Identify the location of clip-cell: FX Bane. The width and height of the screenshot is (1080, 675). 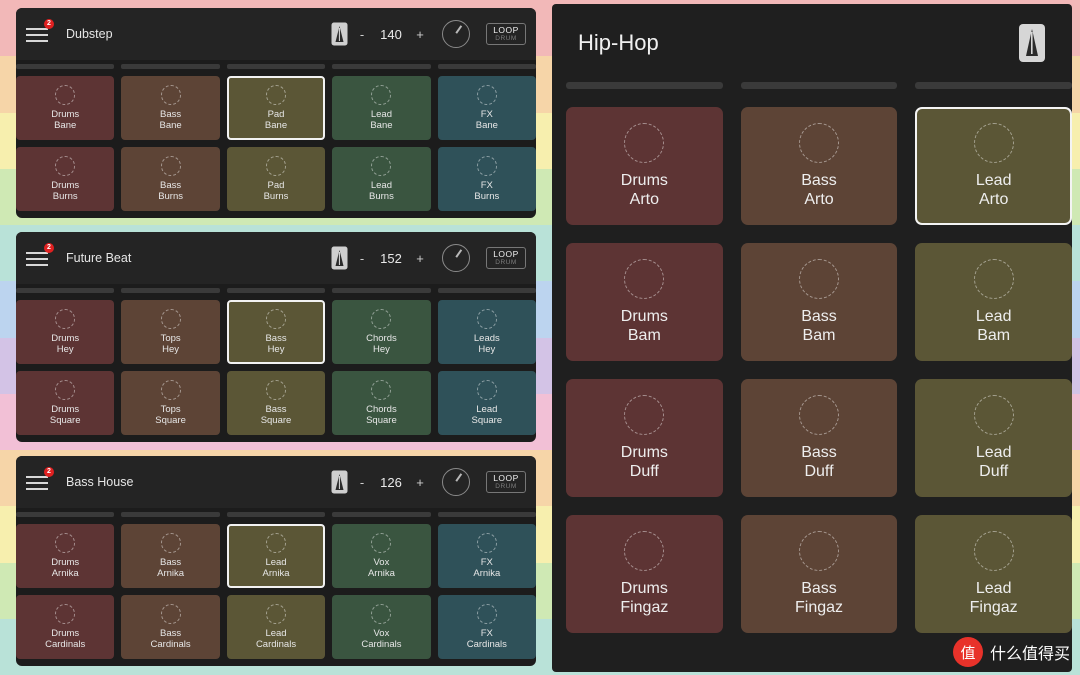
(486, 108).